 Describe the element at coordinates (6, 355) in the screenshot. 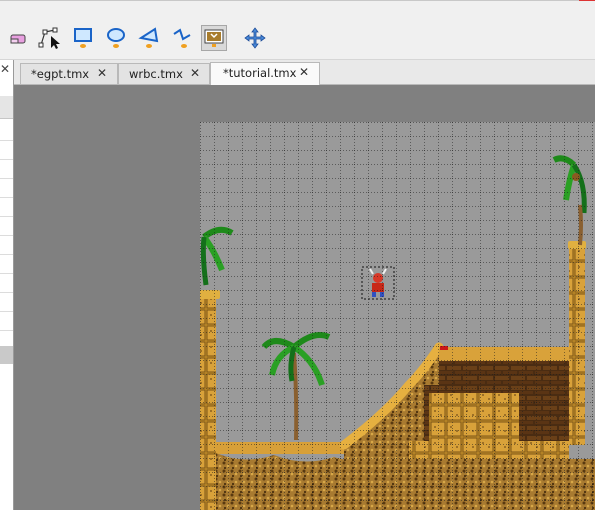

I see `panel-selected-row` at that location.